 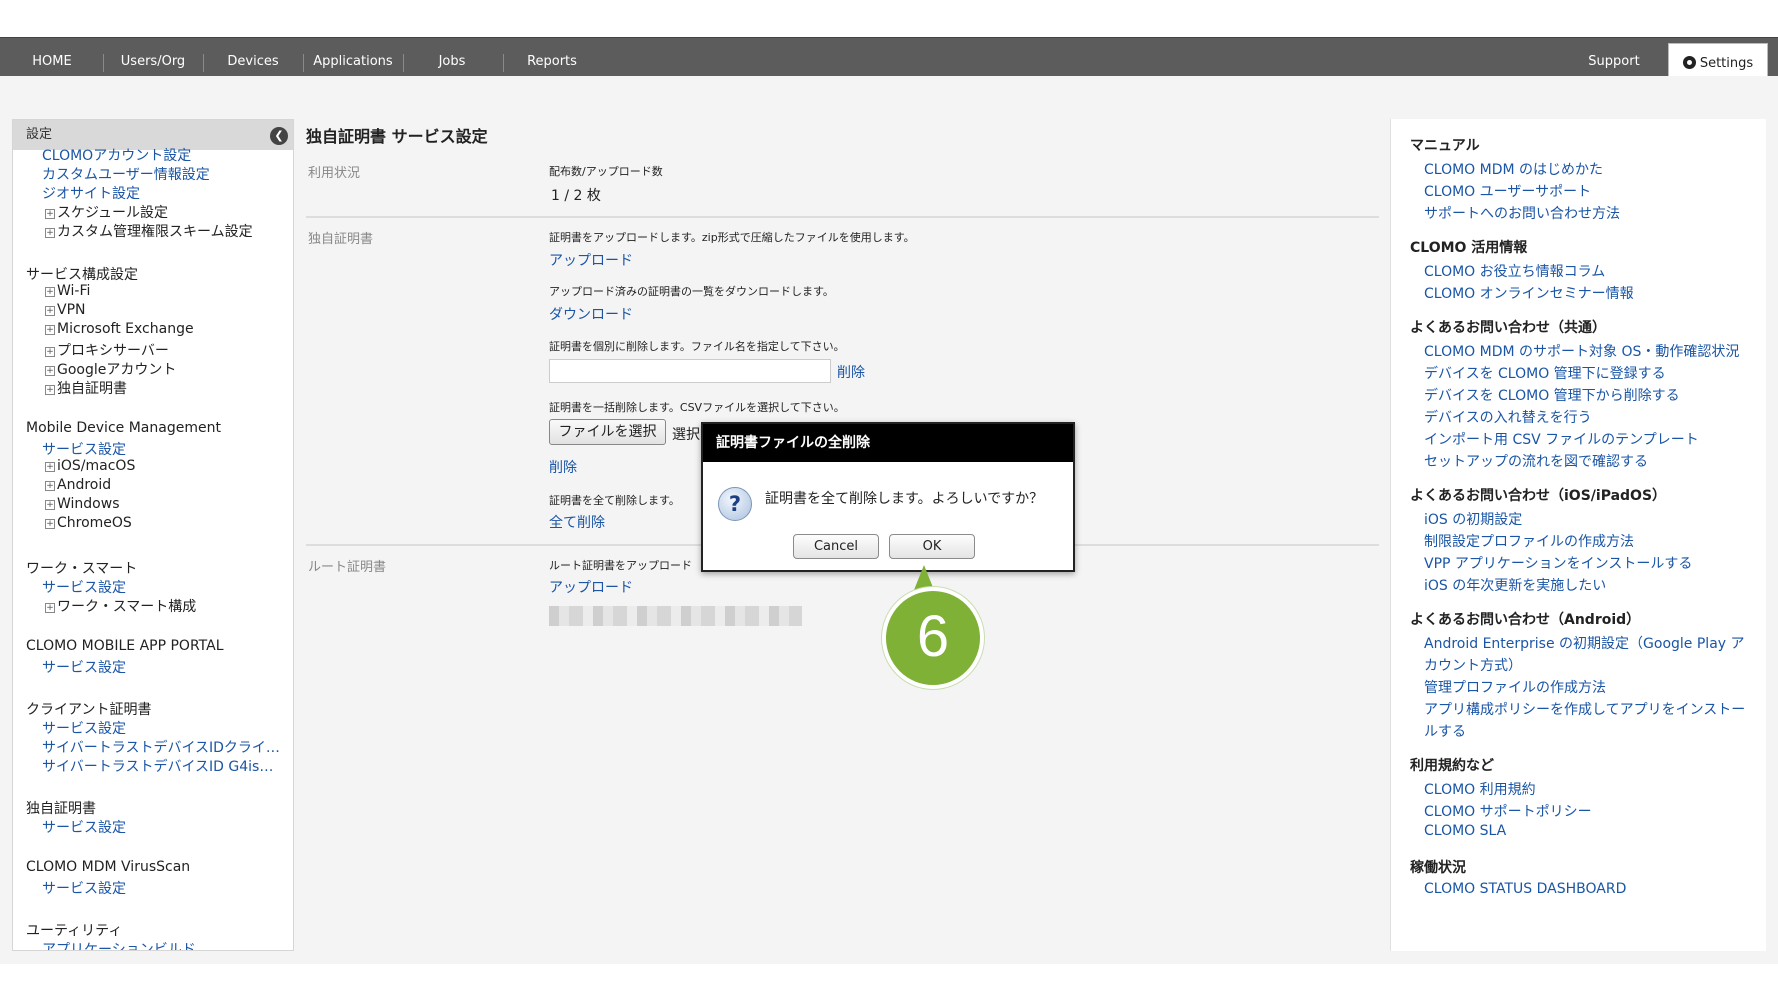 What do you see at coordinates (149, 231) in the screenshot?
I see `sidebar-expandable-item: + カスタム管理権限スキーム設定` at bounding box center [149, 231].